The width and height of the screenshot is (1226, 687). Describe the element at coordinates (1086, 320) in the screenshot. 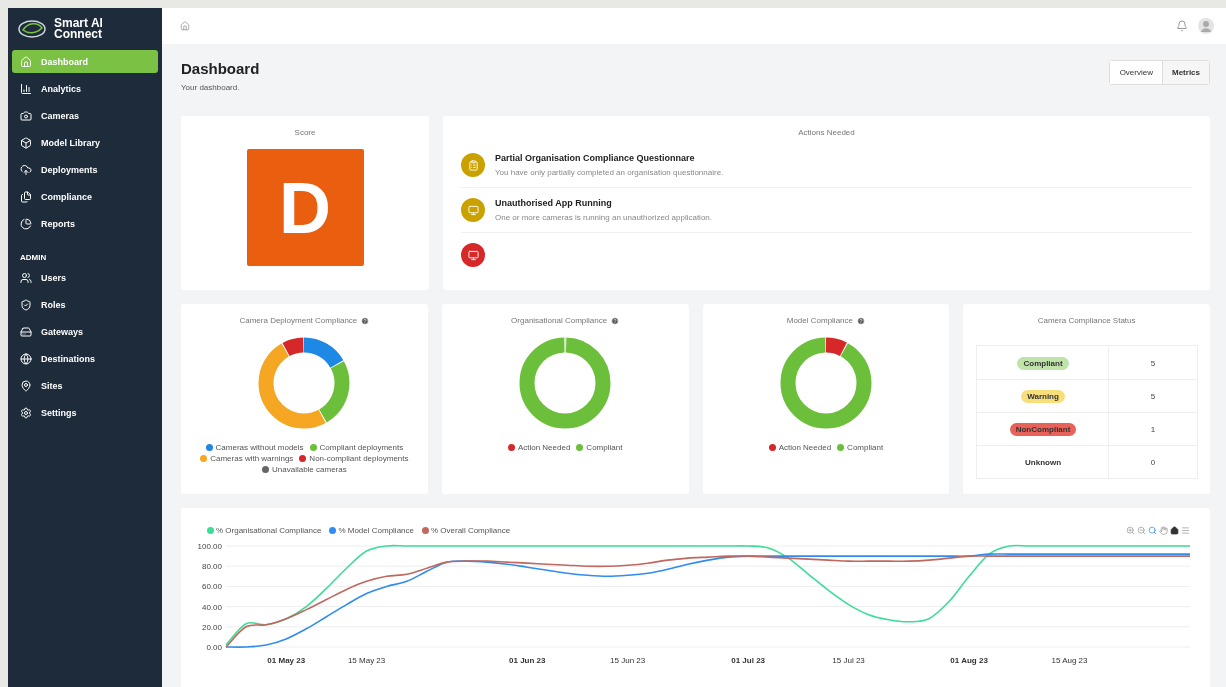

I see `card-title: Camera Compliance Status` at that location.